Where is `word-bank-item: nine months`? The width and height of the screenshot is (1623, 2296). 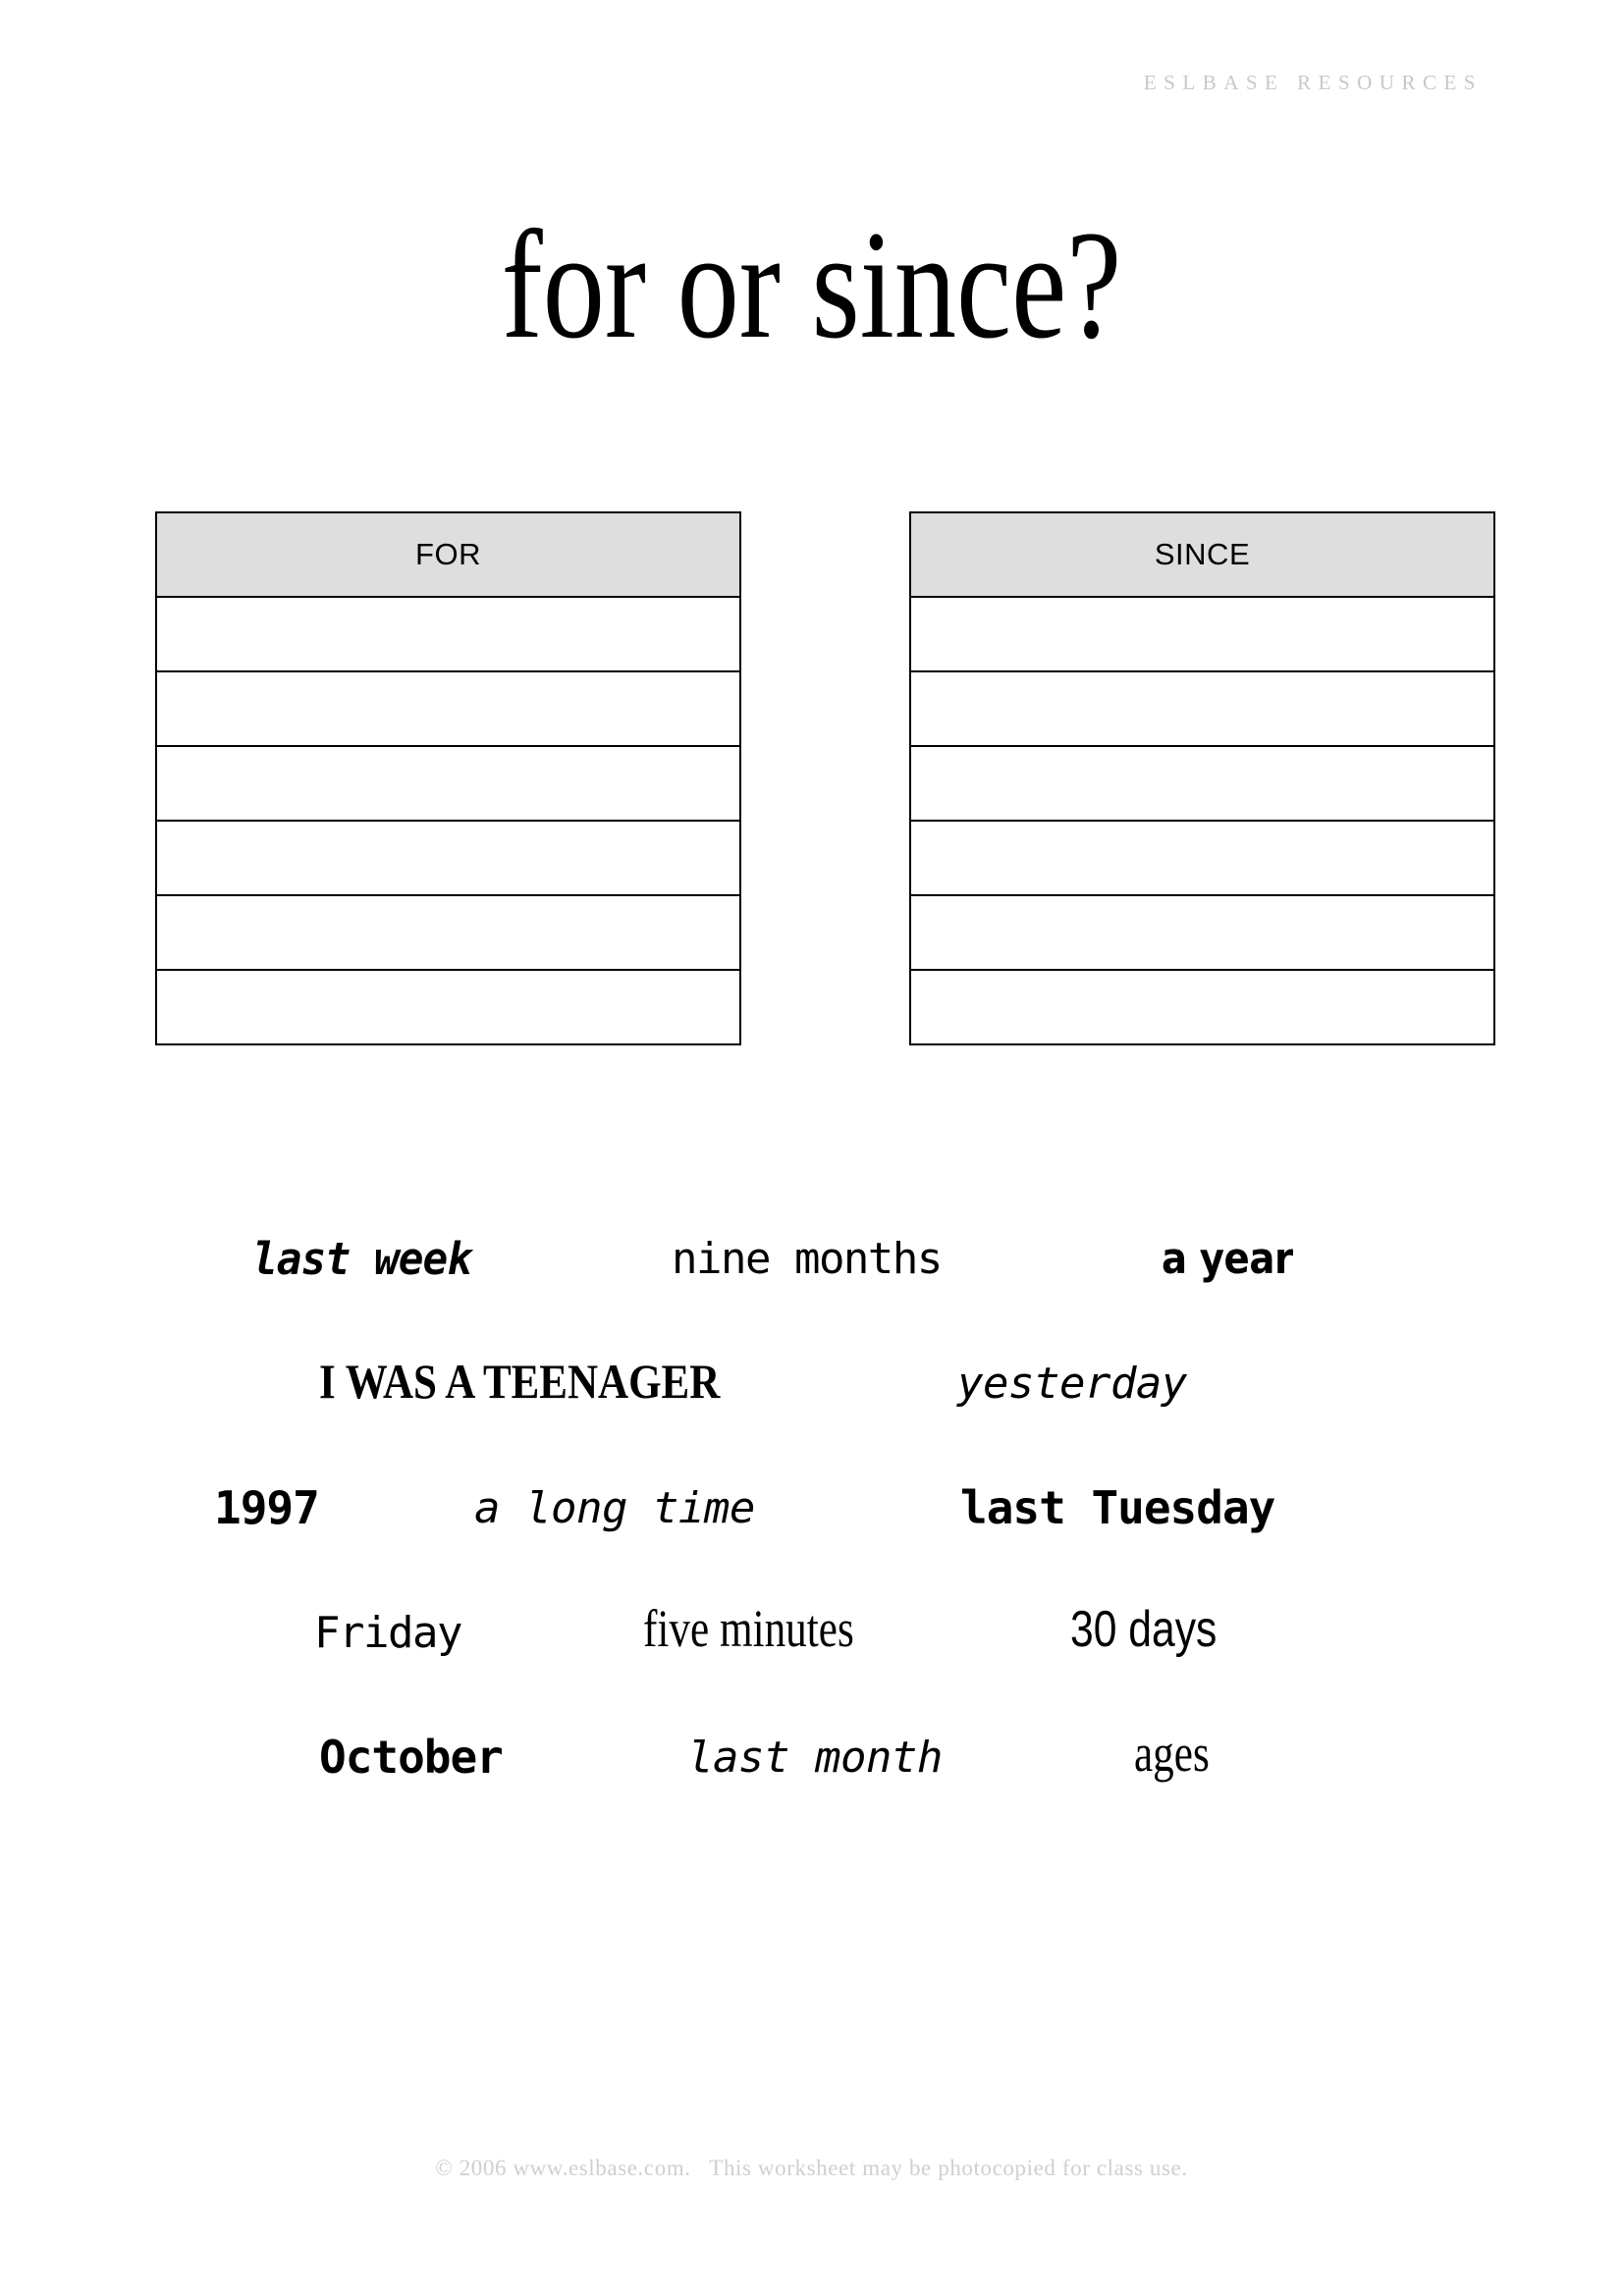 word-bank-item: nine months is located at coordinates (807, 1259).